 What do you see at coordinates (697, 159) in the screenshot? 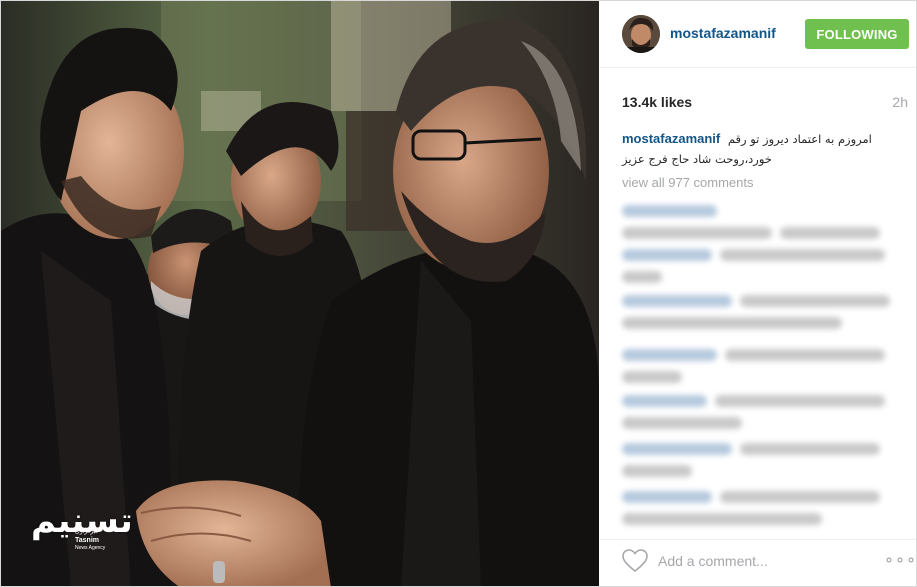
I see `caption-text-line2: خورد،روحت شاد حاج فرج عزیز` at bounding box center [697, 159].